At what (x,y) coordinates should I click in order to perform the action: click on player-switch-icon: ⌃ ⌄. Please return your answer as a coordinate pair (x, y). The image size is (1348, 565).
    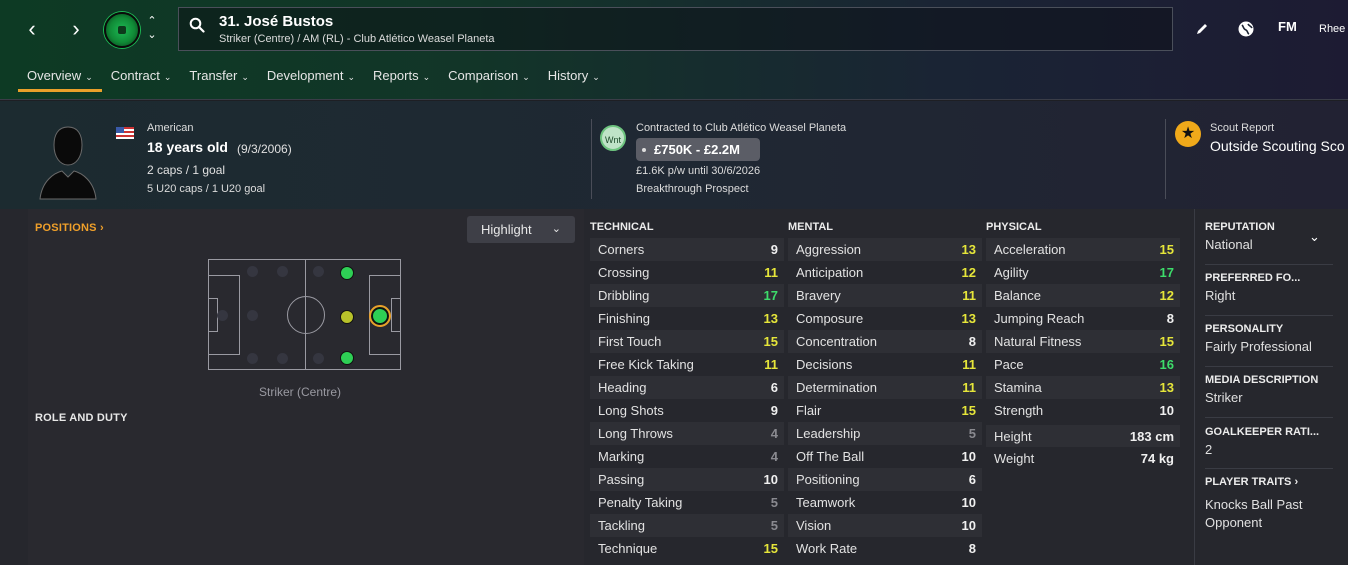
    Looking at the image, I should click on (152, 28).